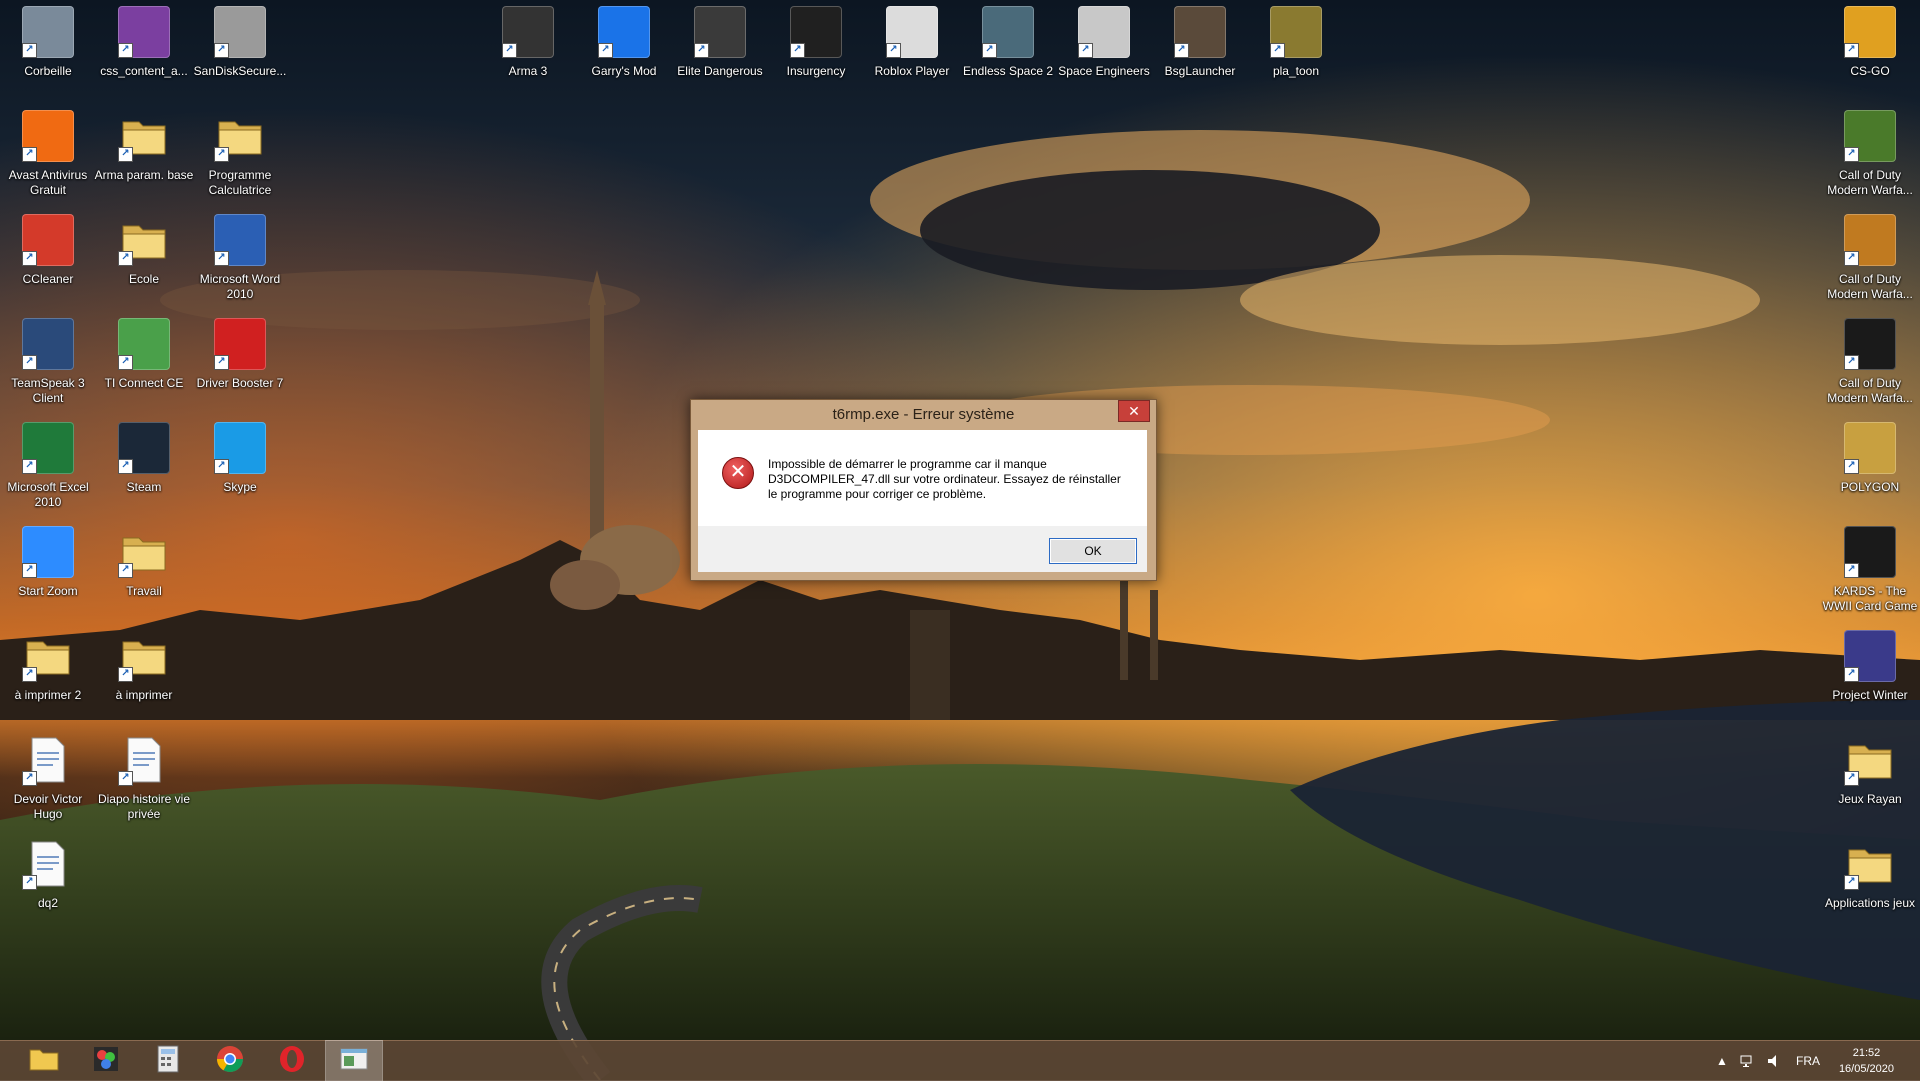 This screenshot has width=1920, height=1081. I want to click on steam-icon: ↗, so click(144, 448).